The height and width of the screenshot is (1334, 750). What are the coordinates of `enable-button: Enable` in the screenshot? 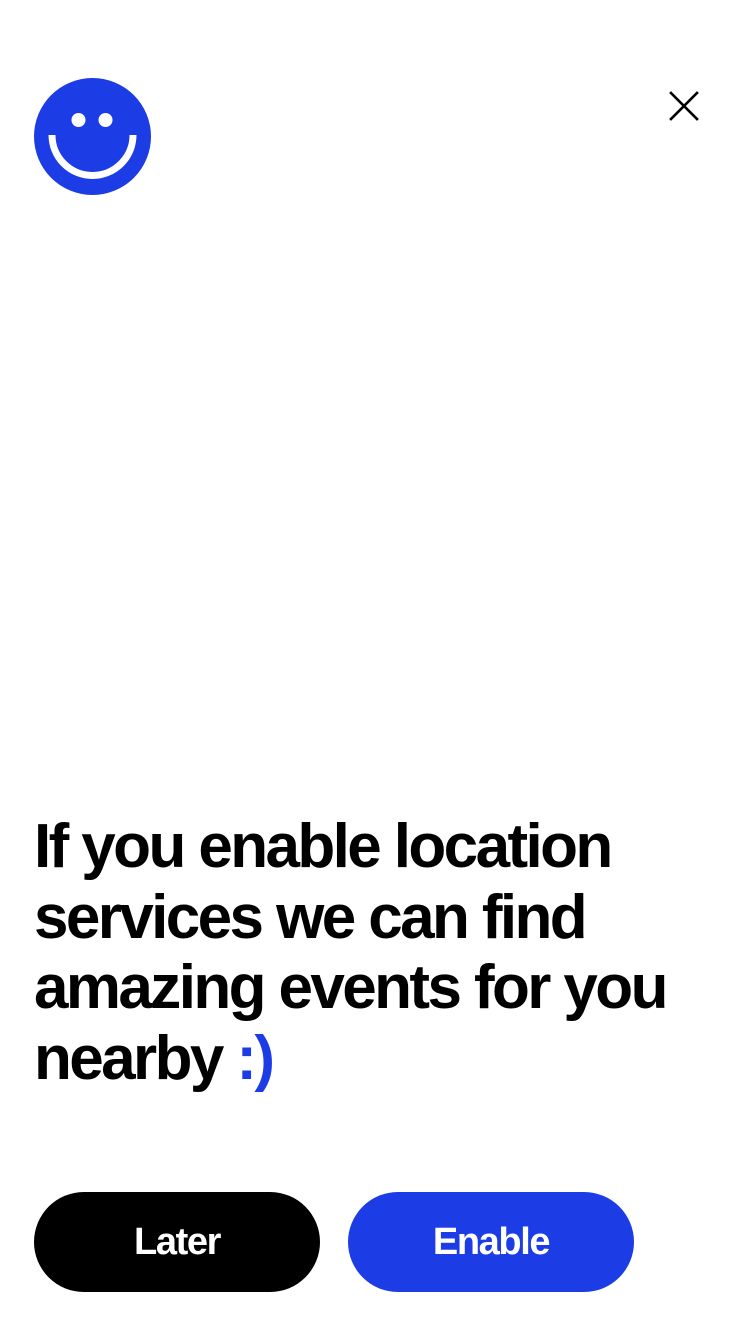 It's located at (491, 1242).